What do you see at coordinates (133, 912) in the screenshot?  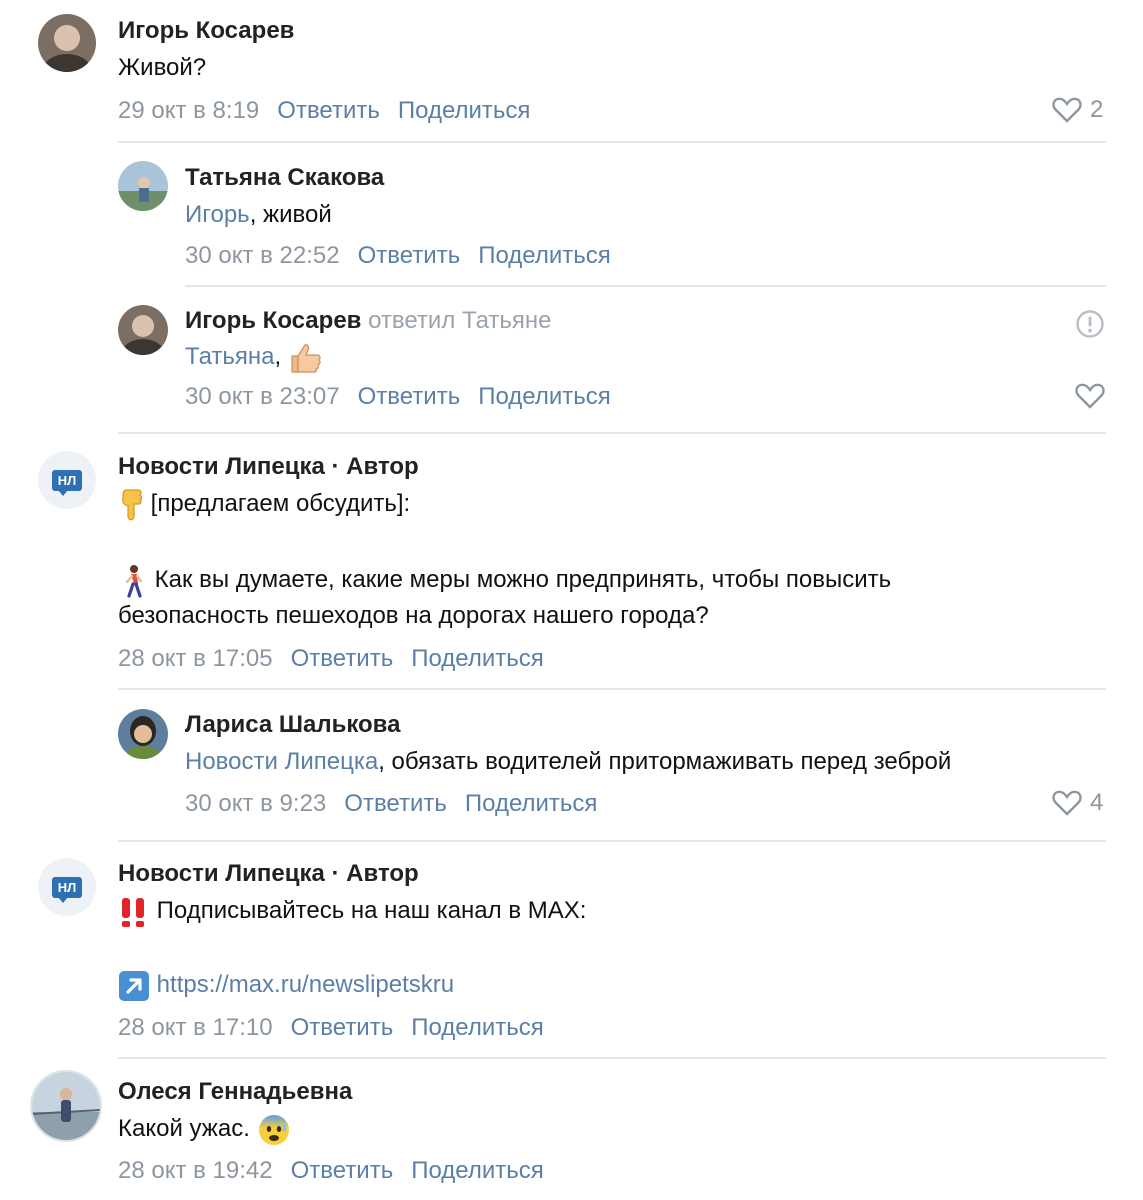 I see `double-exclamation-icon` at bounding box center [133, 912].